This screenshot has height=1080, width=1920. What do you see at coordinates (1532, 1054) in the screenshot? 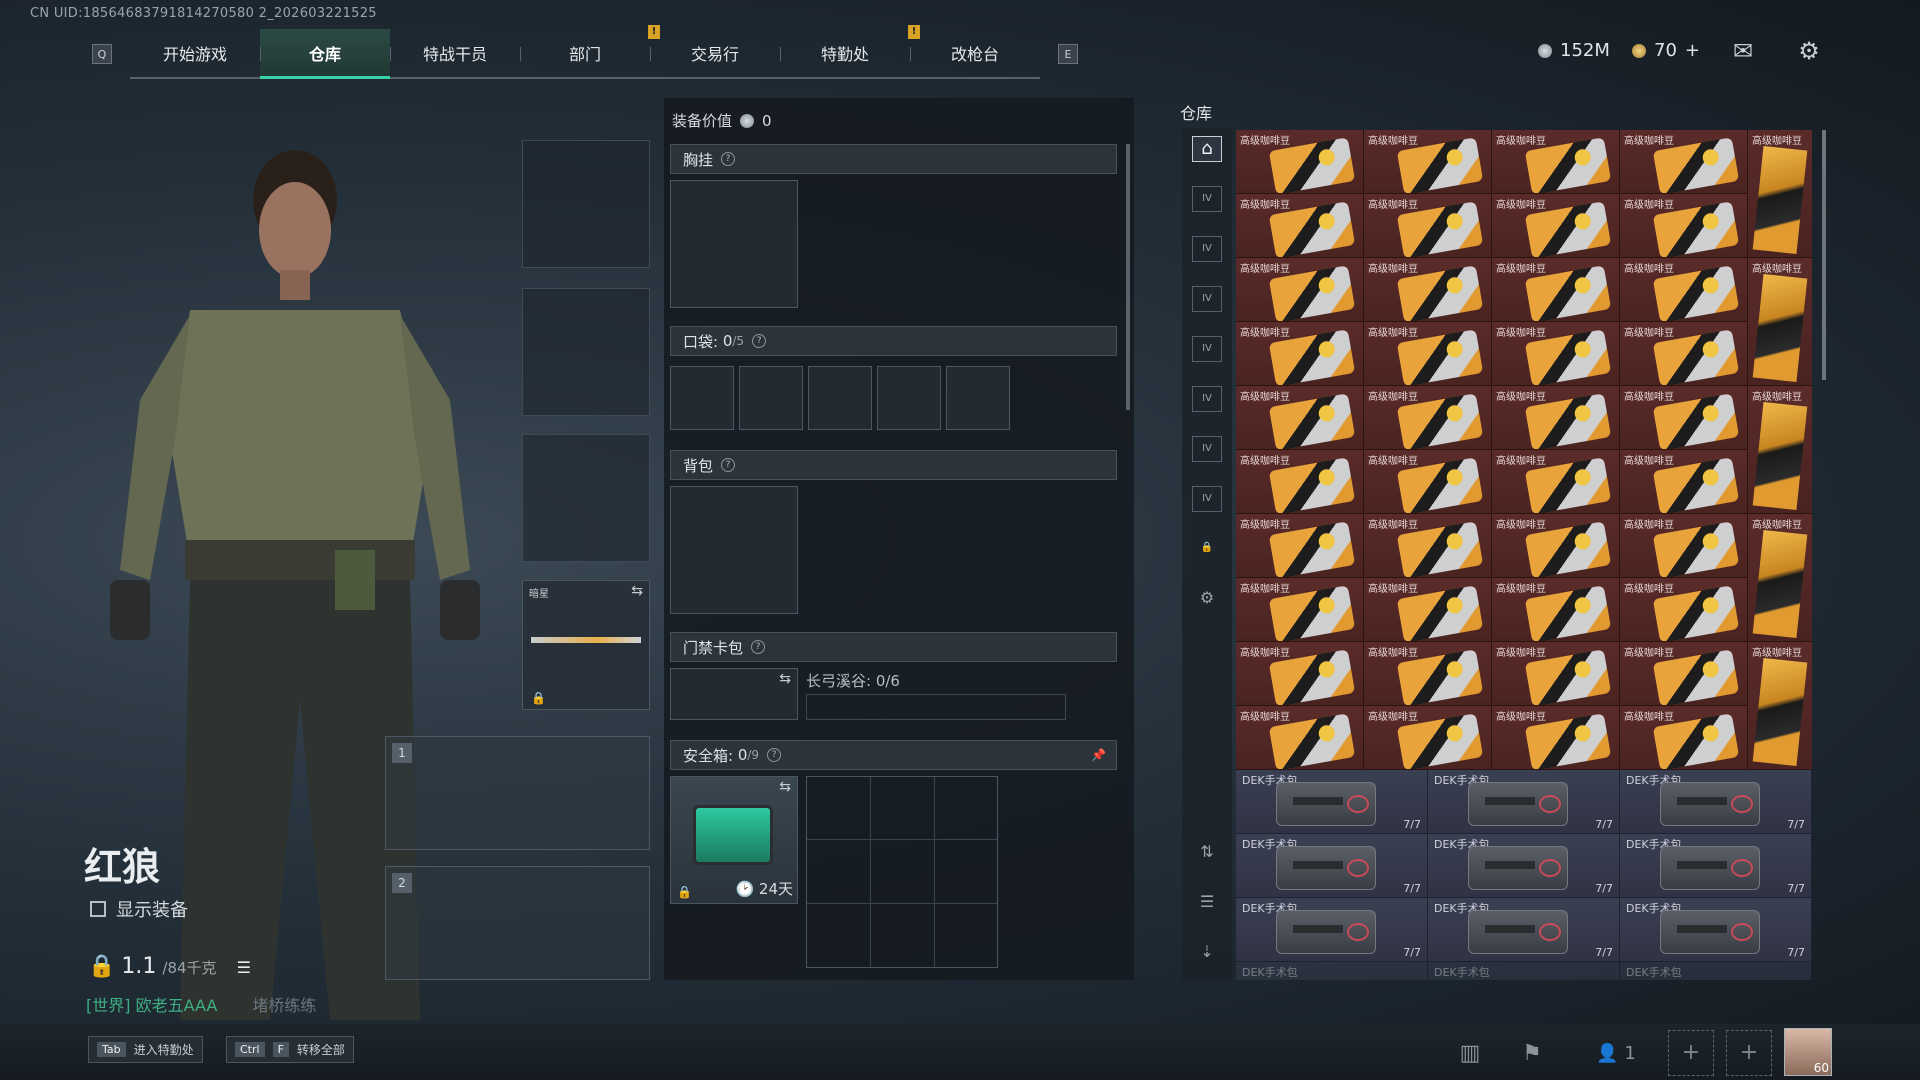
I see `flag-icon: ⚑` at bounding box center [1532, 1054].